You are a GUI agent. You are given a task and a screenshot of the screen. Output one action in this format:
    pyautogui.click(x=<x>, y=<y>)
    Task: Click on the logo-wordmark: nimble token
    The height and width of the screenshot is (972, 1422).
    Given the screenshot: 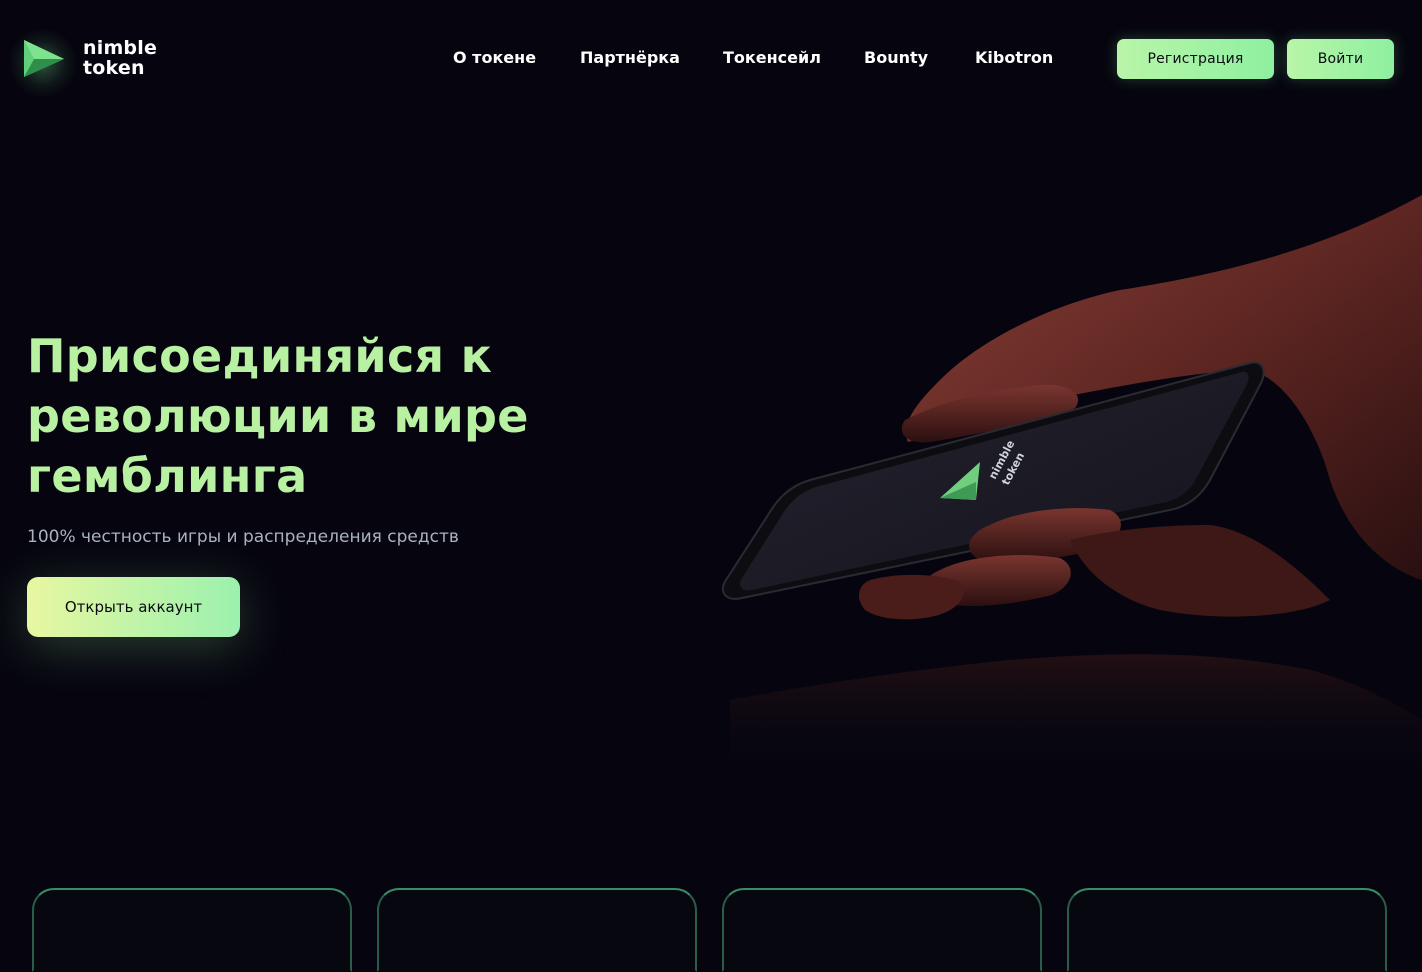 What is the action you would take?
    pyautogui.click(x=120, y=58)
    